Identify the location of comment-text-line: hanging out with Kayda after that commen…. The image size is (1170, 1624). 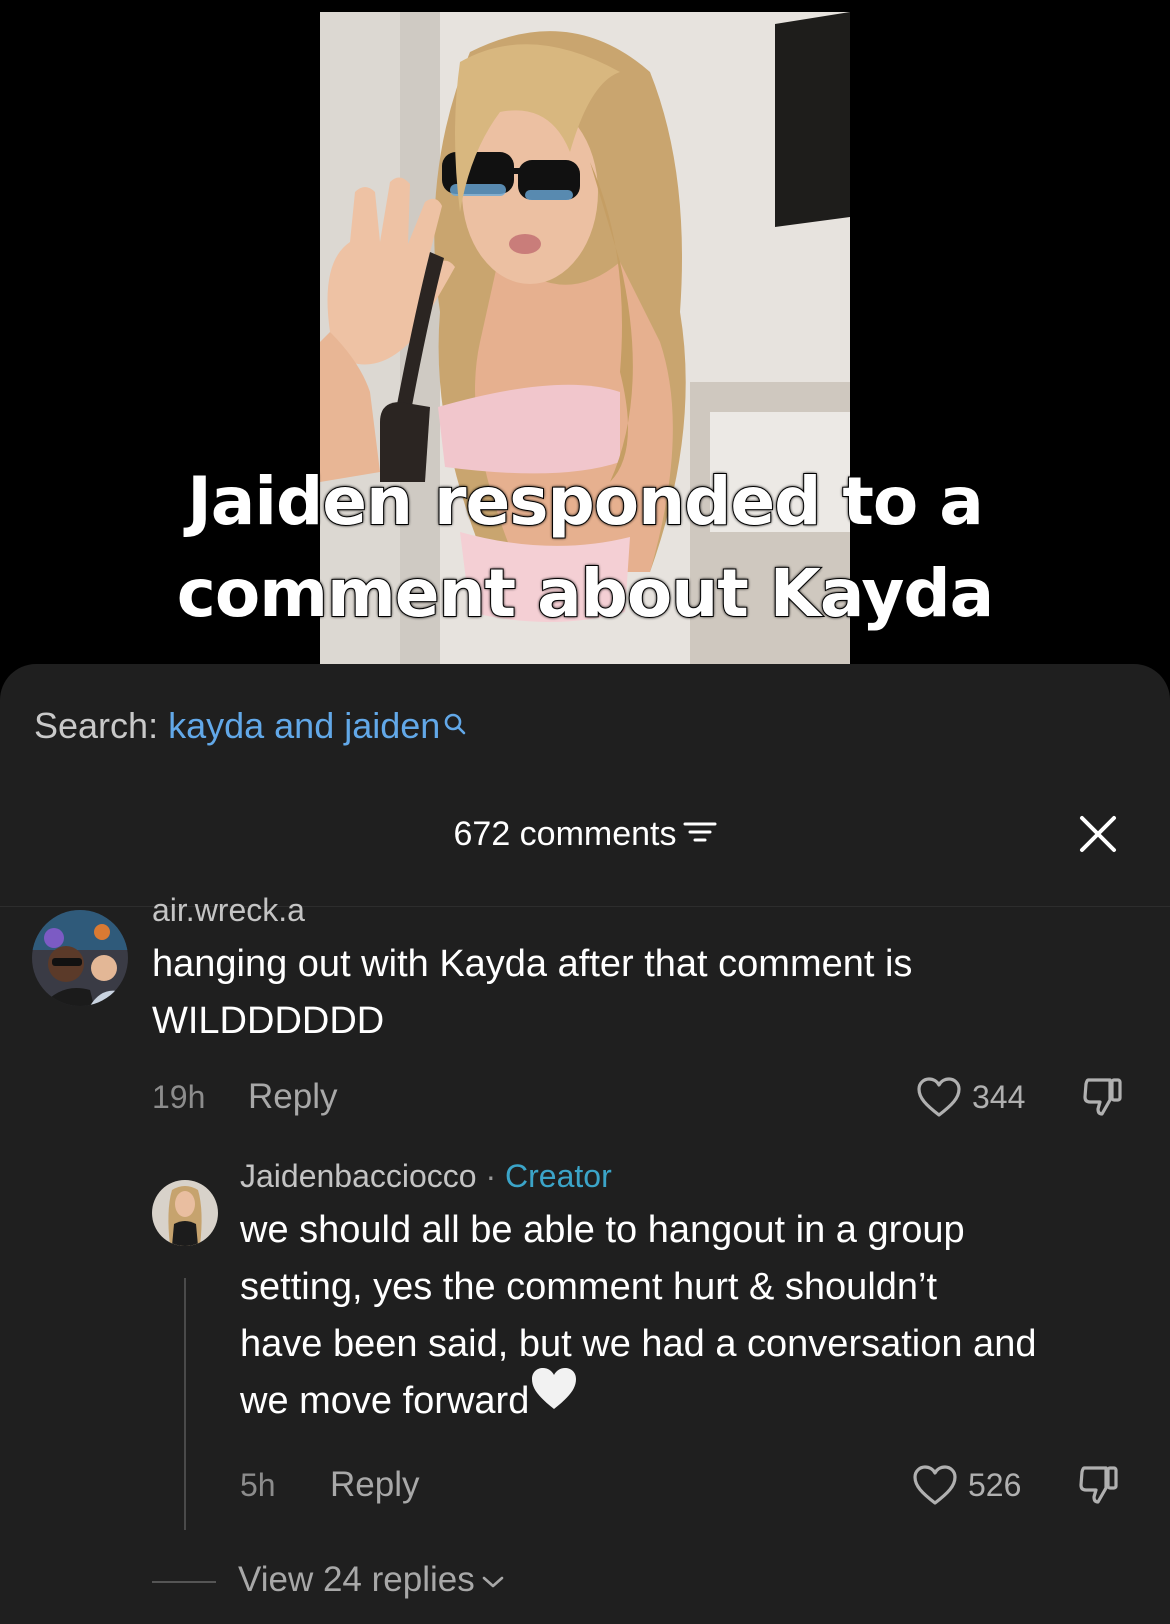
(532, 964).